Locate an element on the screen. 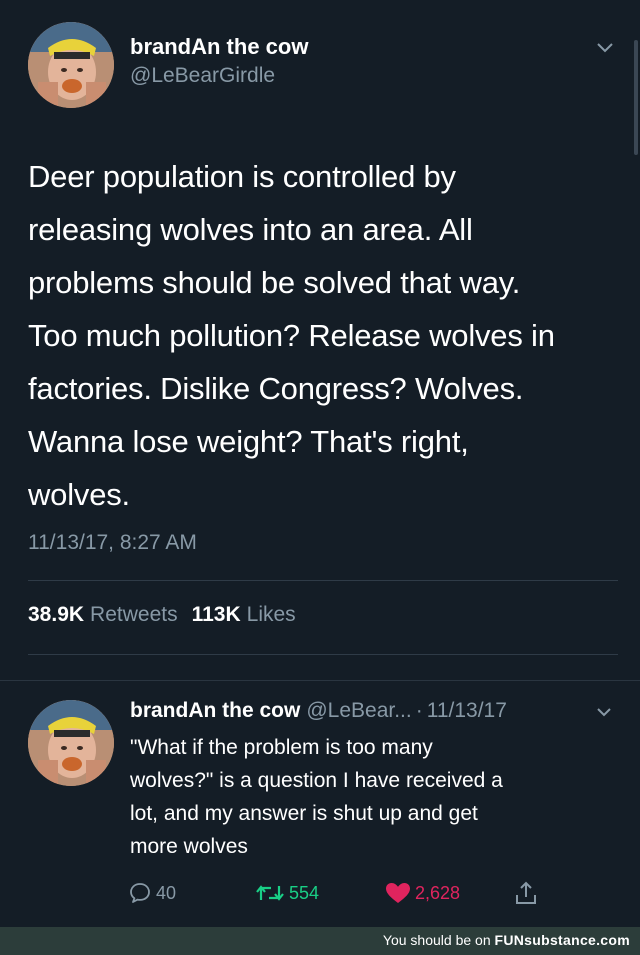 This screenshot has height=955, width=640. reply-button: 40 is located at coordinates (152, 893).